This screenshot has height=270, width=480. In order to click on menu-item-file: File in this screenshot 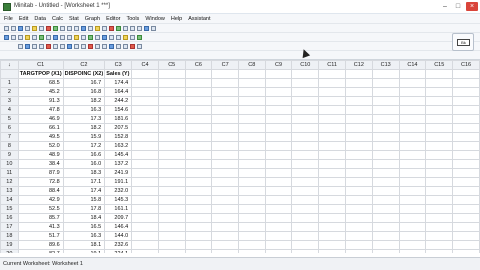, I will do `click(8, 19)`.